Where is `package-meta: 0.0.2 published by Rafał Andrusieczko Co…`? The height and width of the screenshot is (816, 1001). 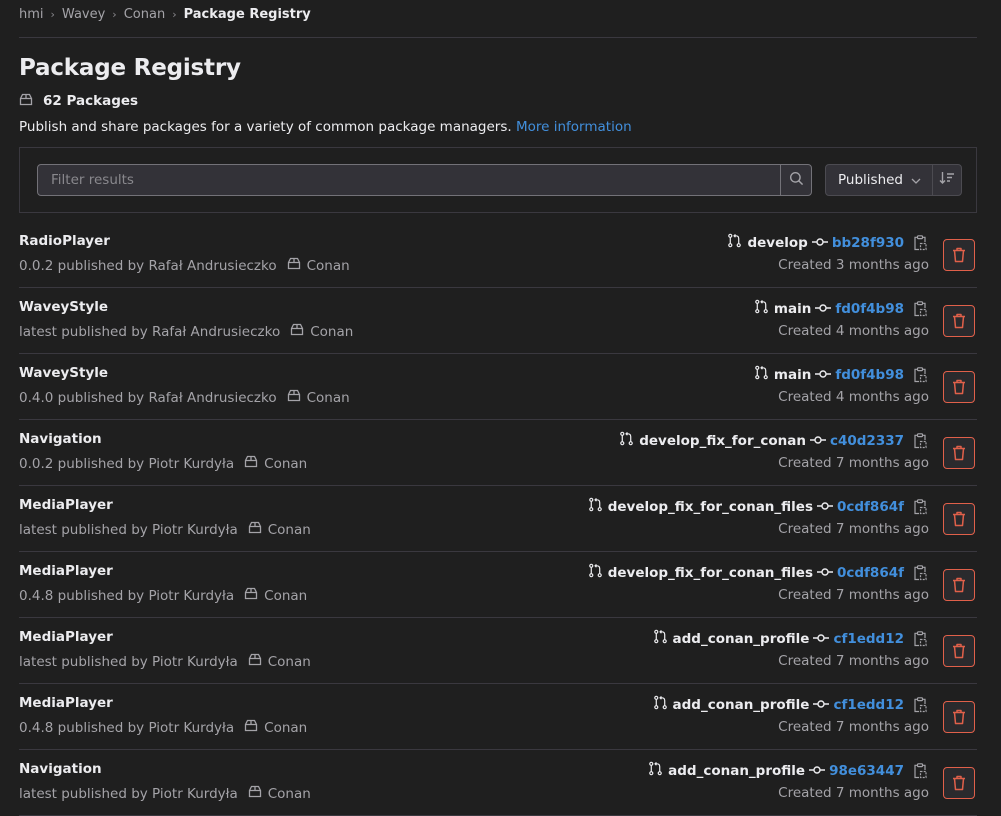 package-meta: 0.0.2 published by Rafał Andrusieczko Co… is located at coordinates (184, 265).